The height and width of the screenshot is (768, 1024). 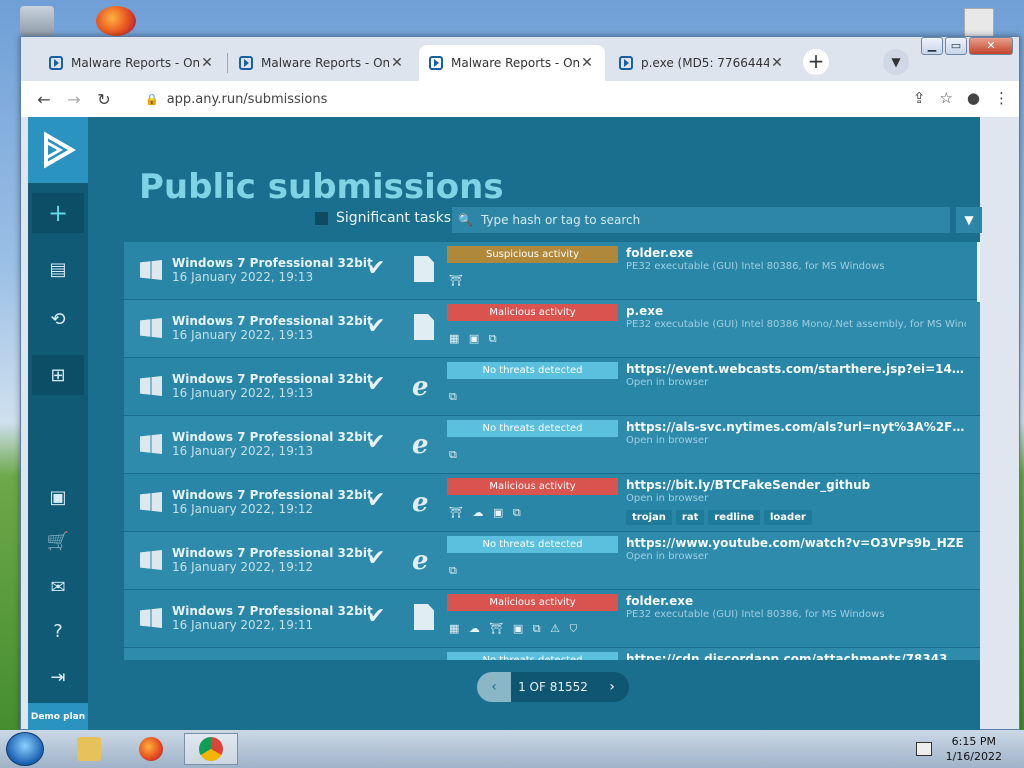 I want to click on task-description: Open in browser, so click(x=667, y=498).